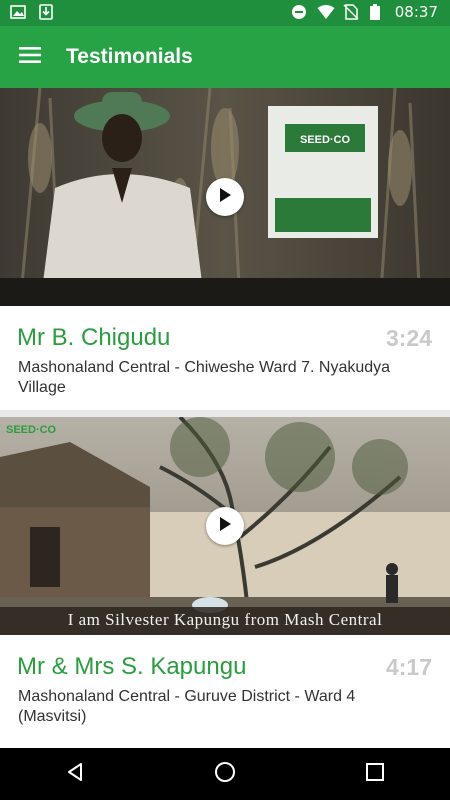 The height and width of the screenshot is (800, 450). I want to click on video-caption: I am Silvester Kapungu from Mash Central, so click(225, 619).